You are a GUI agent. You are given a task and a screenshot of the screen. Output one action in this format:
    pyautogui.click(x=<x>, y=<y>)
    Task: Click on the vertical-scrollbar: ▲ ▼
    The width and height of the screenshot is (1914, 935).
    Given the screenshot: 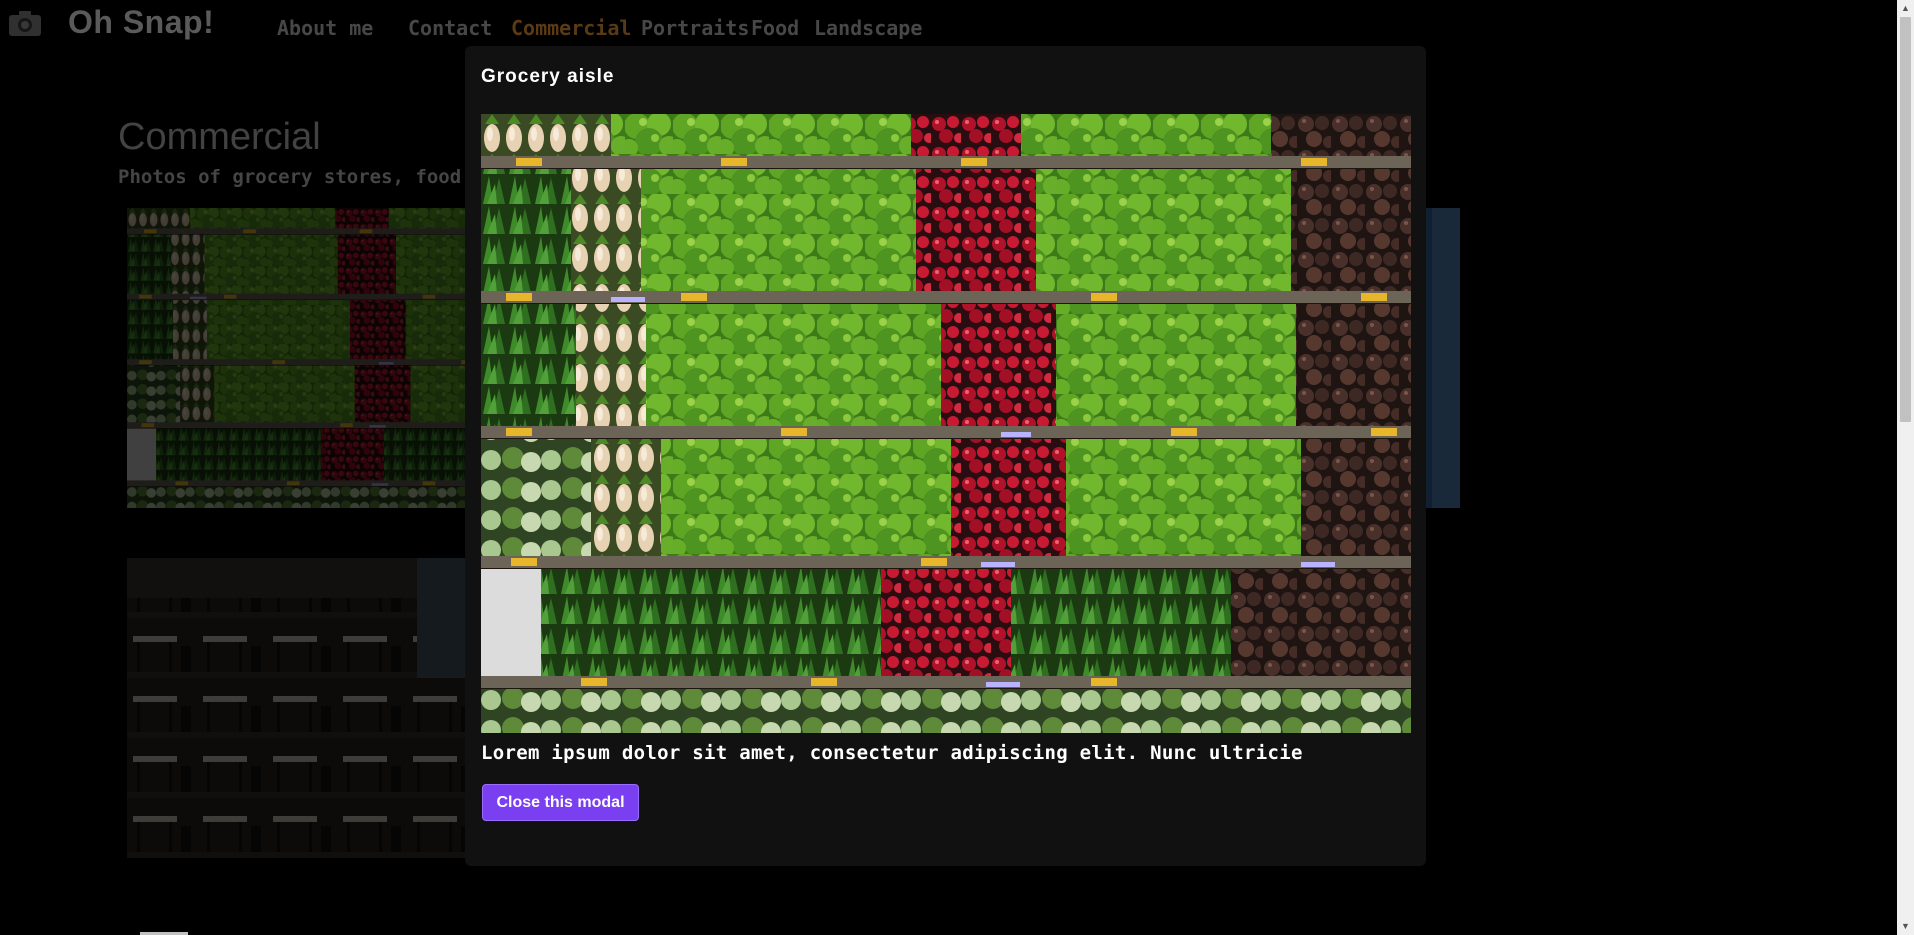 What is the action you would take?
    pyautogui.click(x=1905, y=467)
    